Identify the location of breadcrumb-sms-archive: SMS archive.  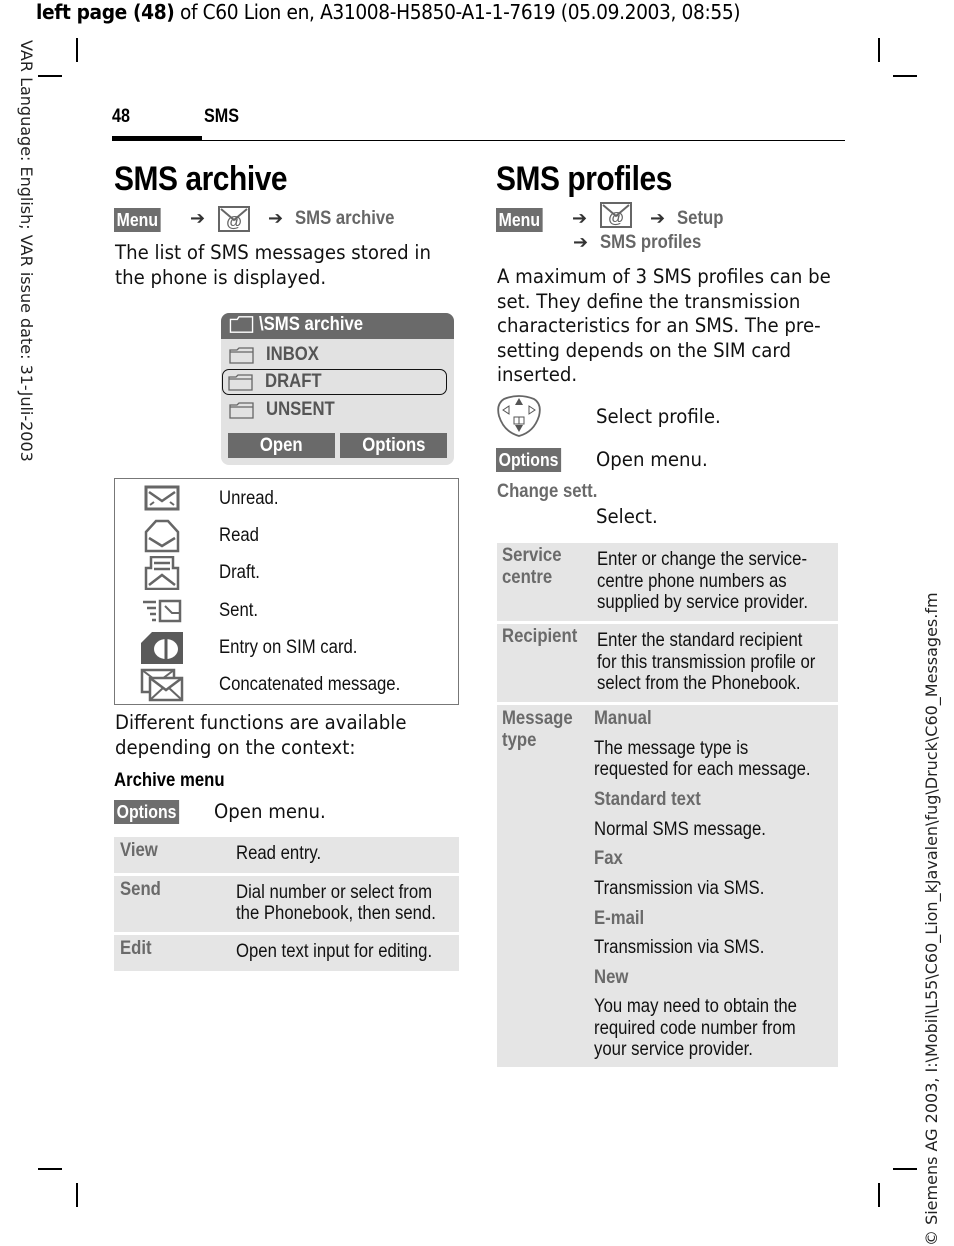
(344, 219).